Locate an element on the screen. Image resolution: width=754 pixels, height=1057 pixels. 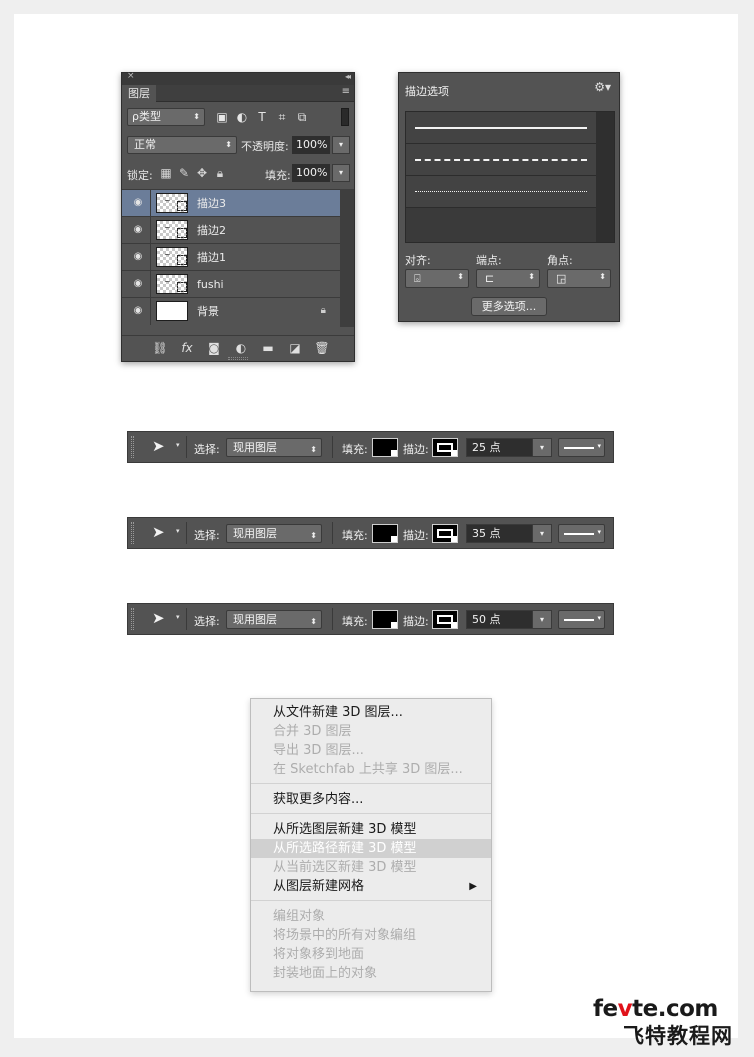
stroke-preset-solid is located at coordinates (501, 128).